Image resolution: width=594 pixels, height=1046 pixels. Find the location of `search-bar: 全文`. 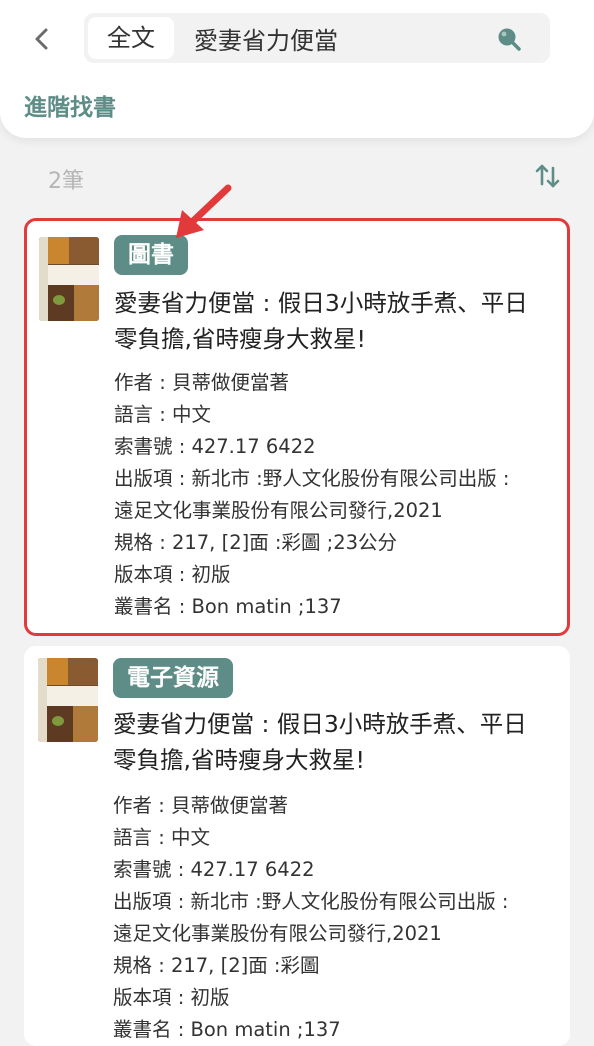

search-bar: 全文 is located at coordinates (317, 38).